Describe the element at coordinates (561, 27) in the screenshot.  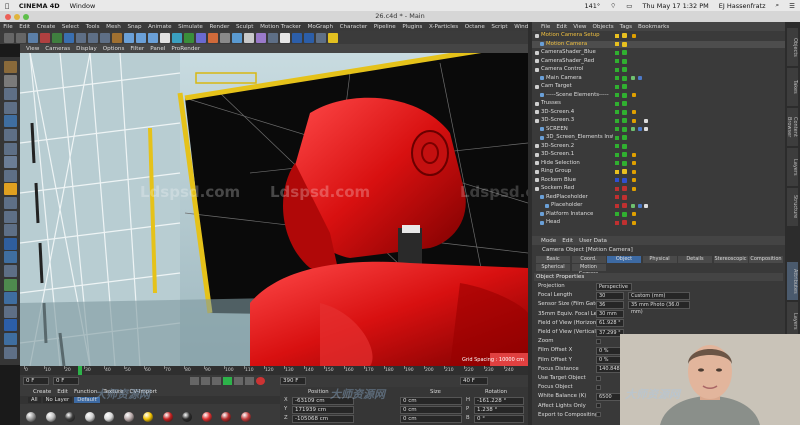
I see `object-menu-edit: Edit` at that location.